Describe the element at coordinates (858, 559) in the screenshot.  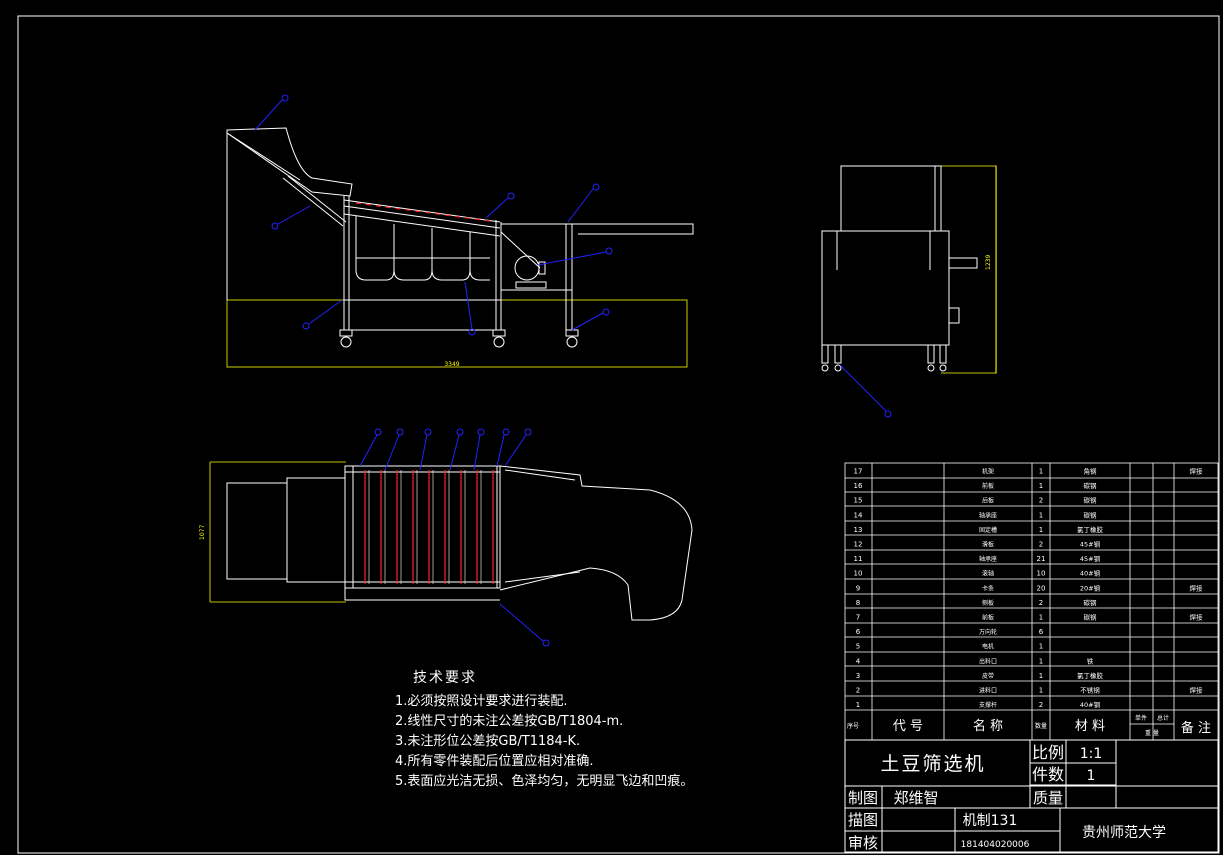
I see `bom-cell-no: 11` at that location.